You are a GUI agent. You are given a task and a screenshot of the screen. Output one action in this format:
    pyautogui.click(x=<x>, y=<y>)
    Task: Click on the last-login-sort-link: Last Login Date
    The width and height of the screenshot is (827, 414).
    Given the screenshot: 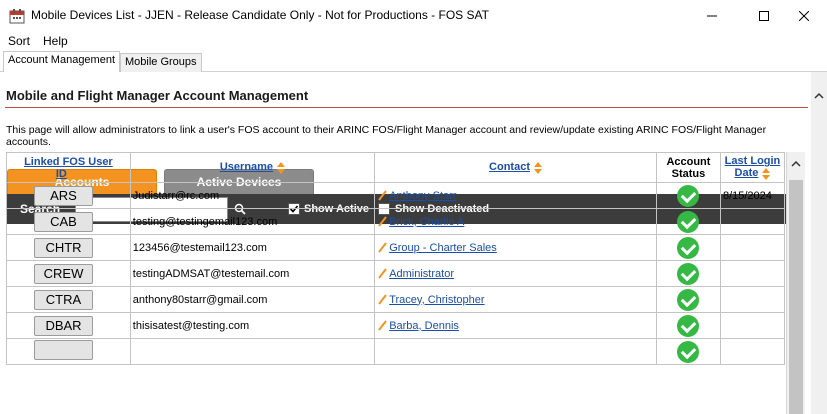 What is the action you would take?
    pyautogui.click(x=753, y=167)
    